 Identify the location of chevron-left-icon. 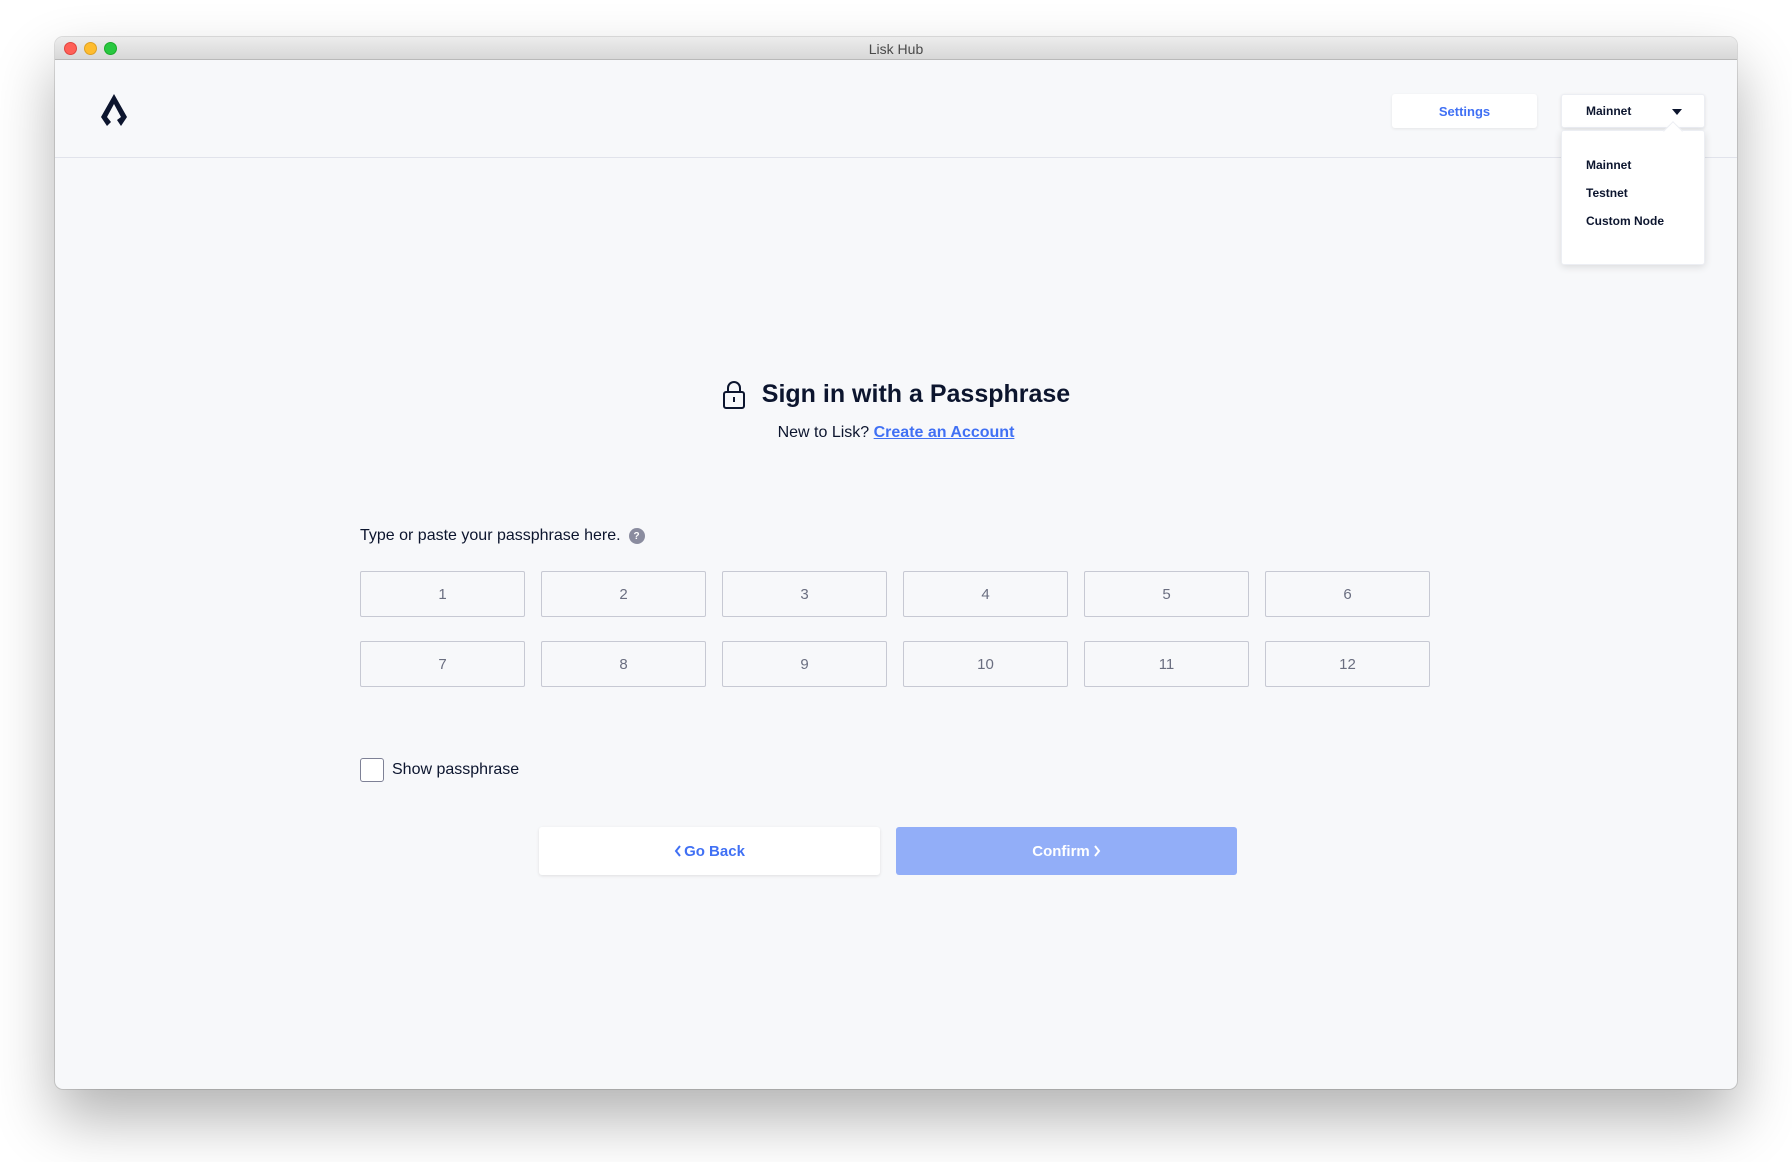
(677, 851).